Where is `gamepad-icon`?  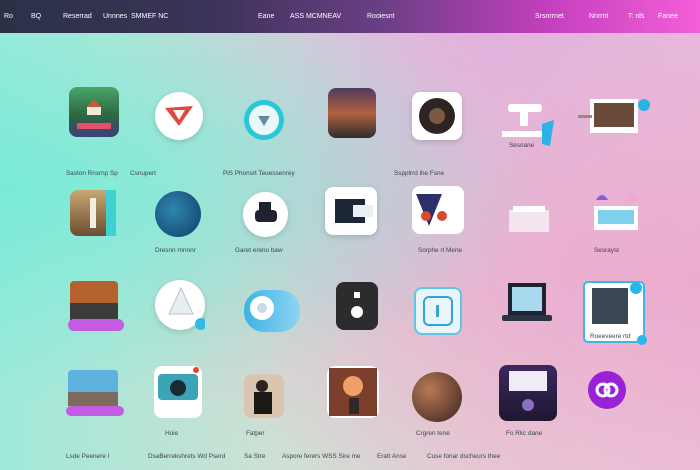
gamepad-icon is located at coordinates (265, 214).